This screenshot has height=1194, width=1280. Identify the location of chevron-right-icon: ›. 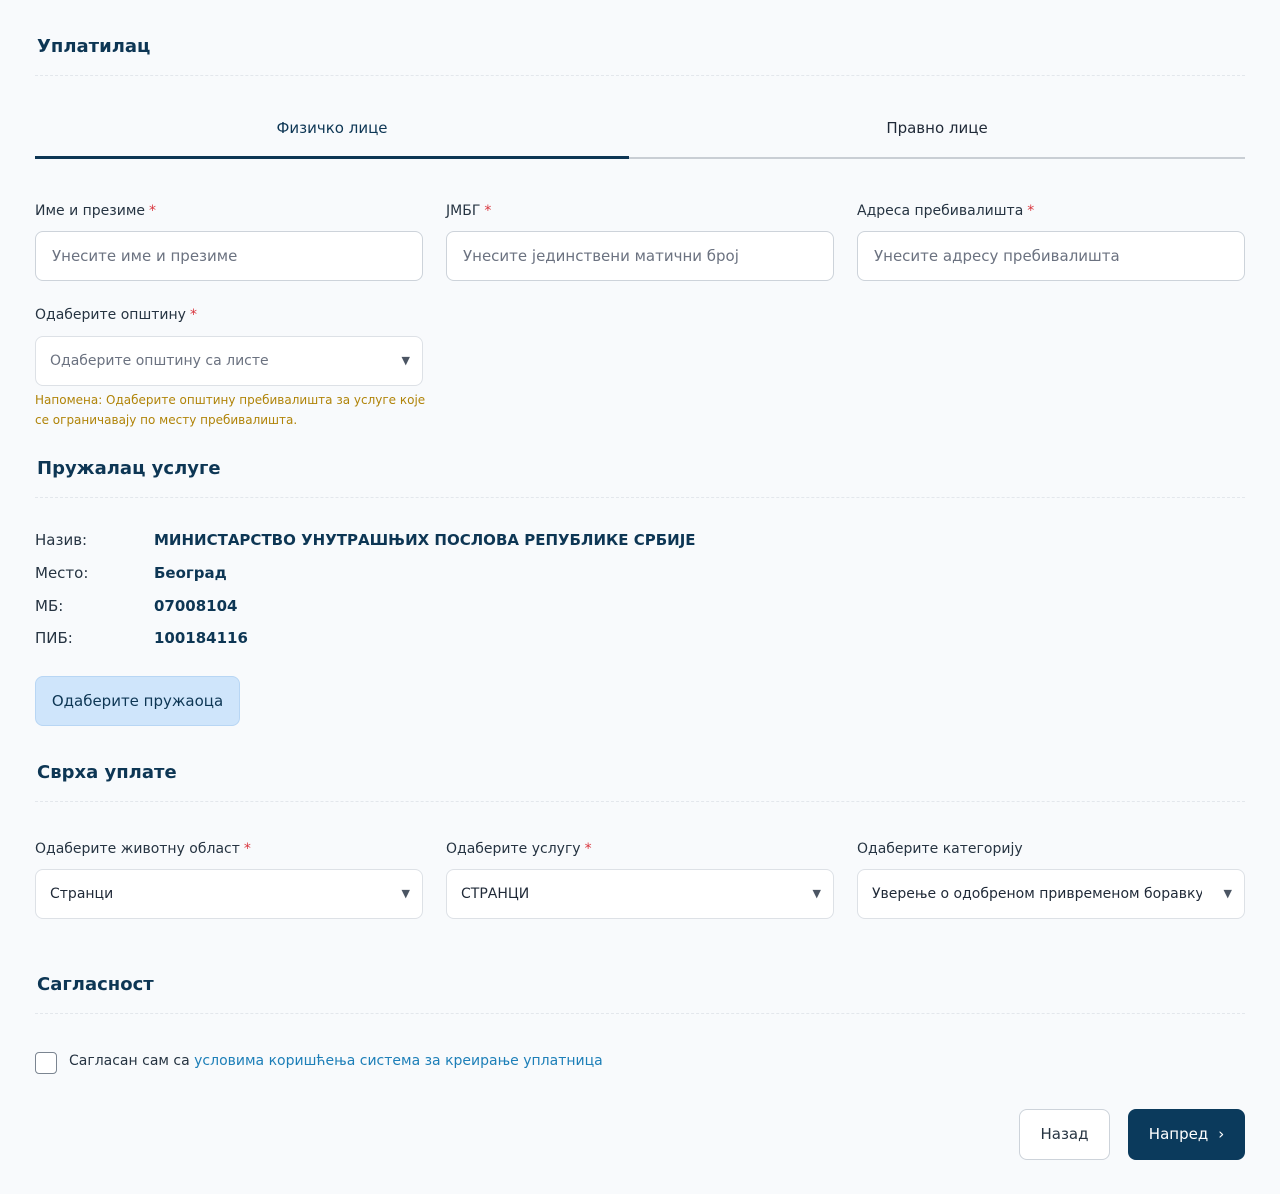
(1221, 1134).